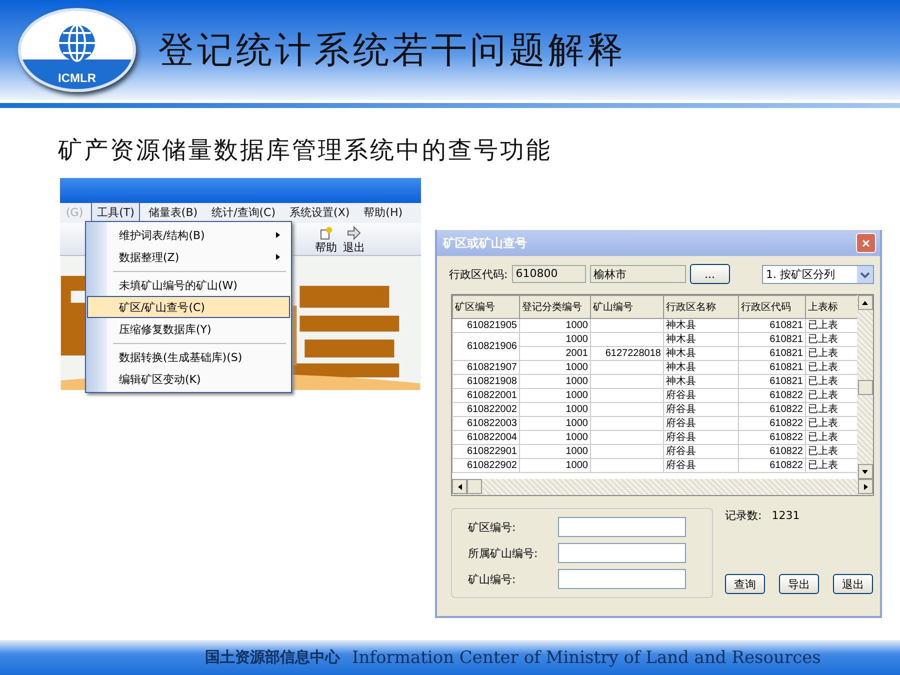 The height and width of the screenshot is (675, 900). What do you see at coordinates (486, 346) in the screenshot?
I see `table-cell: 610821906` at bounding box center [486, 346].